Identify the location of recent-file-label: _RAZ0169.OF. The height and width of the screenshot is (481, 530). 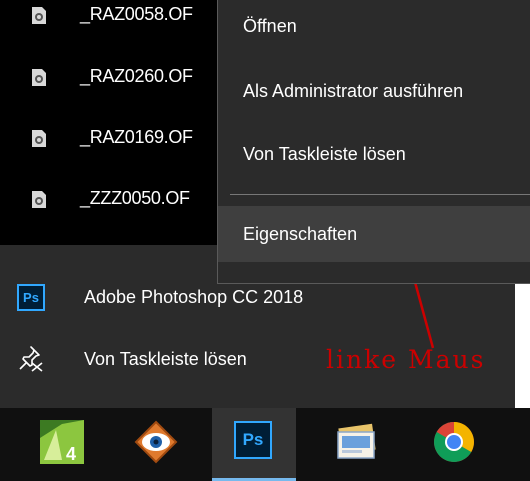
(136, 137).